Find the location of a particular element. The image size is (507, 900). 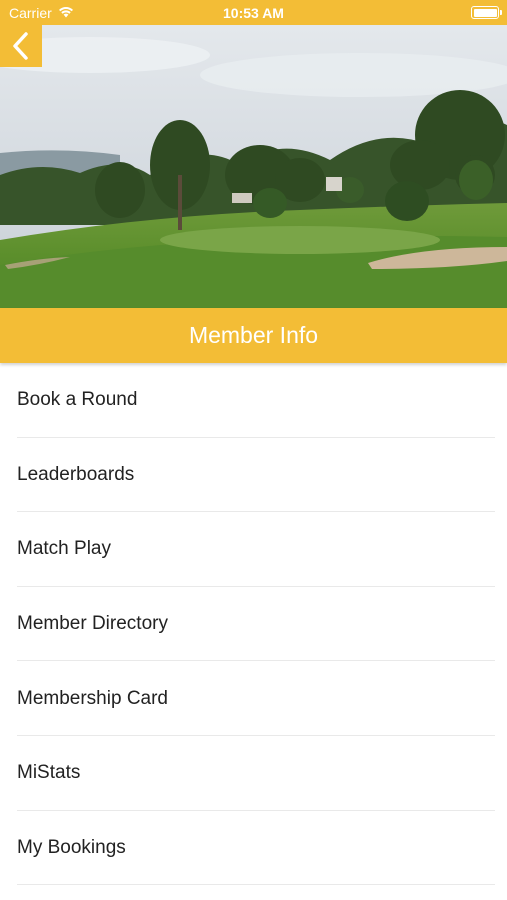

menu-item-membership-card: Membership Card is located at coordinates (253, 698).